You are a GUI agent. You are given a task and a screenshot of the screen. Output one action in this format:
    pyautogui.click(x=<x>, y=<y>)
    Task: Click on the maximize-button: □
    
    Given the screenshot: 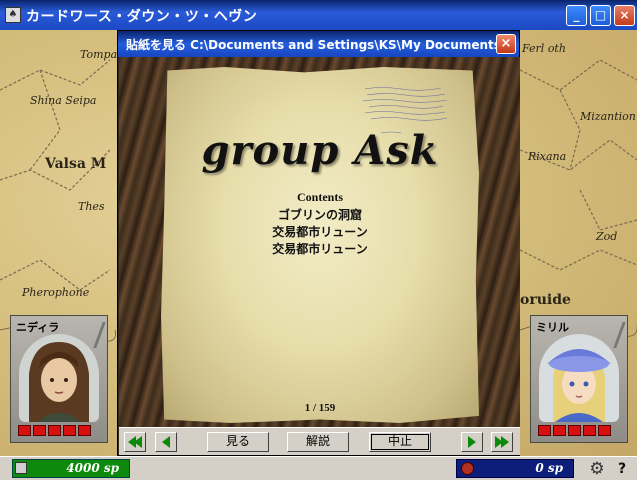 What is the action you would take?
    pyautogui.click(x=600, y=15)
    